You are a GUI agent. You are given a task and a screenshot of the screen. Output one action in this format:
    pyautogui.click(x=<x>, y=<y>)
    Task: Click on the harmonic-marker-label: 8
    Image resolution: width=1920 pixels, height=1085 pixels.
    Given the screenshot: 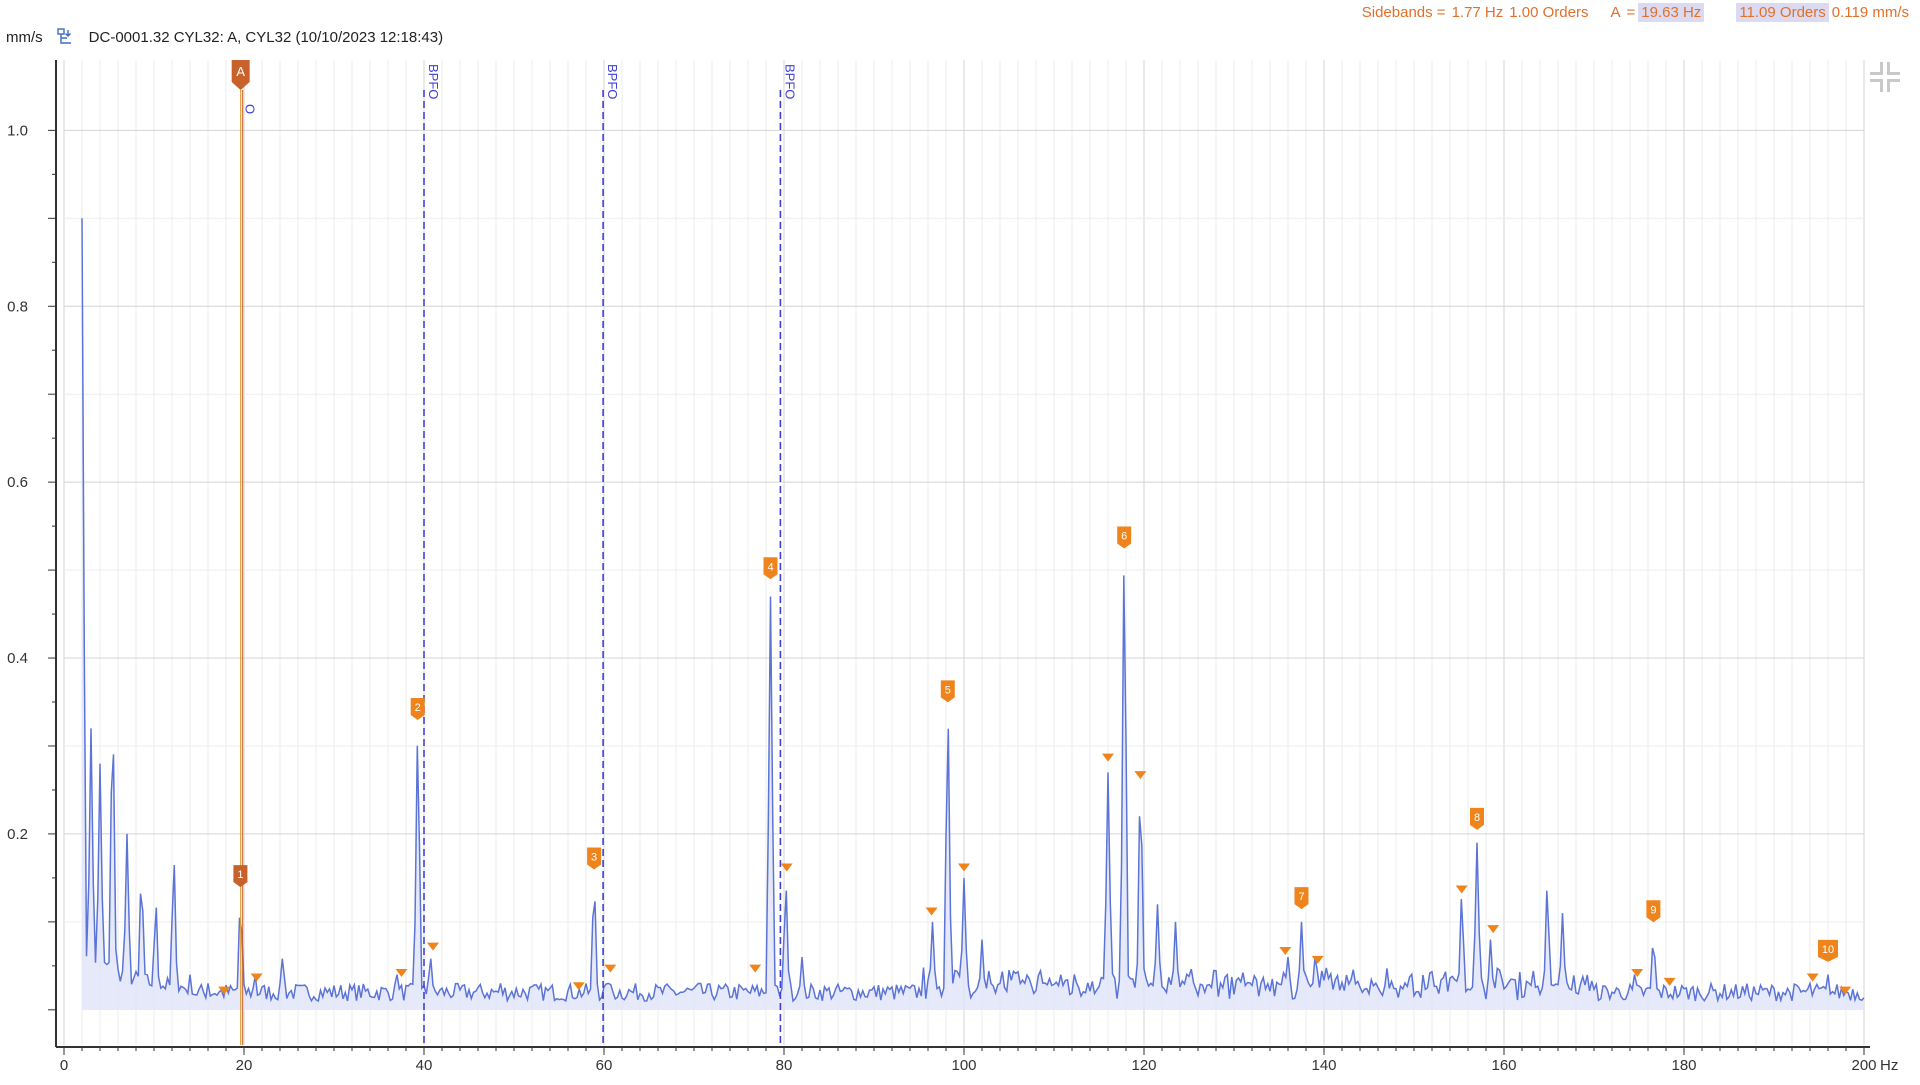 What is the action you would take?
    pyautogui.click(x=1477, y=818)
    